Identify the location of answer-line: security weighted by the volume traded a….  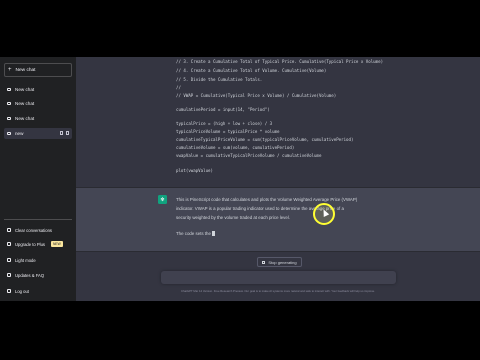
(233, 217).